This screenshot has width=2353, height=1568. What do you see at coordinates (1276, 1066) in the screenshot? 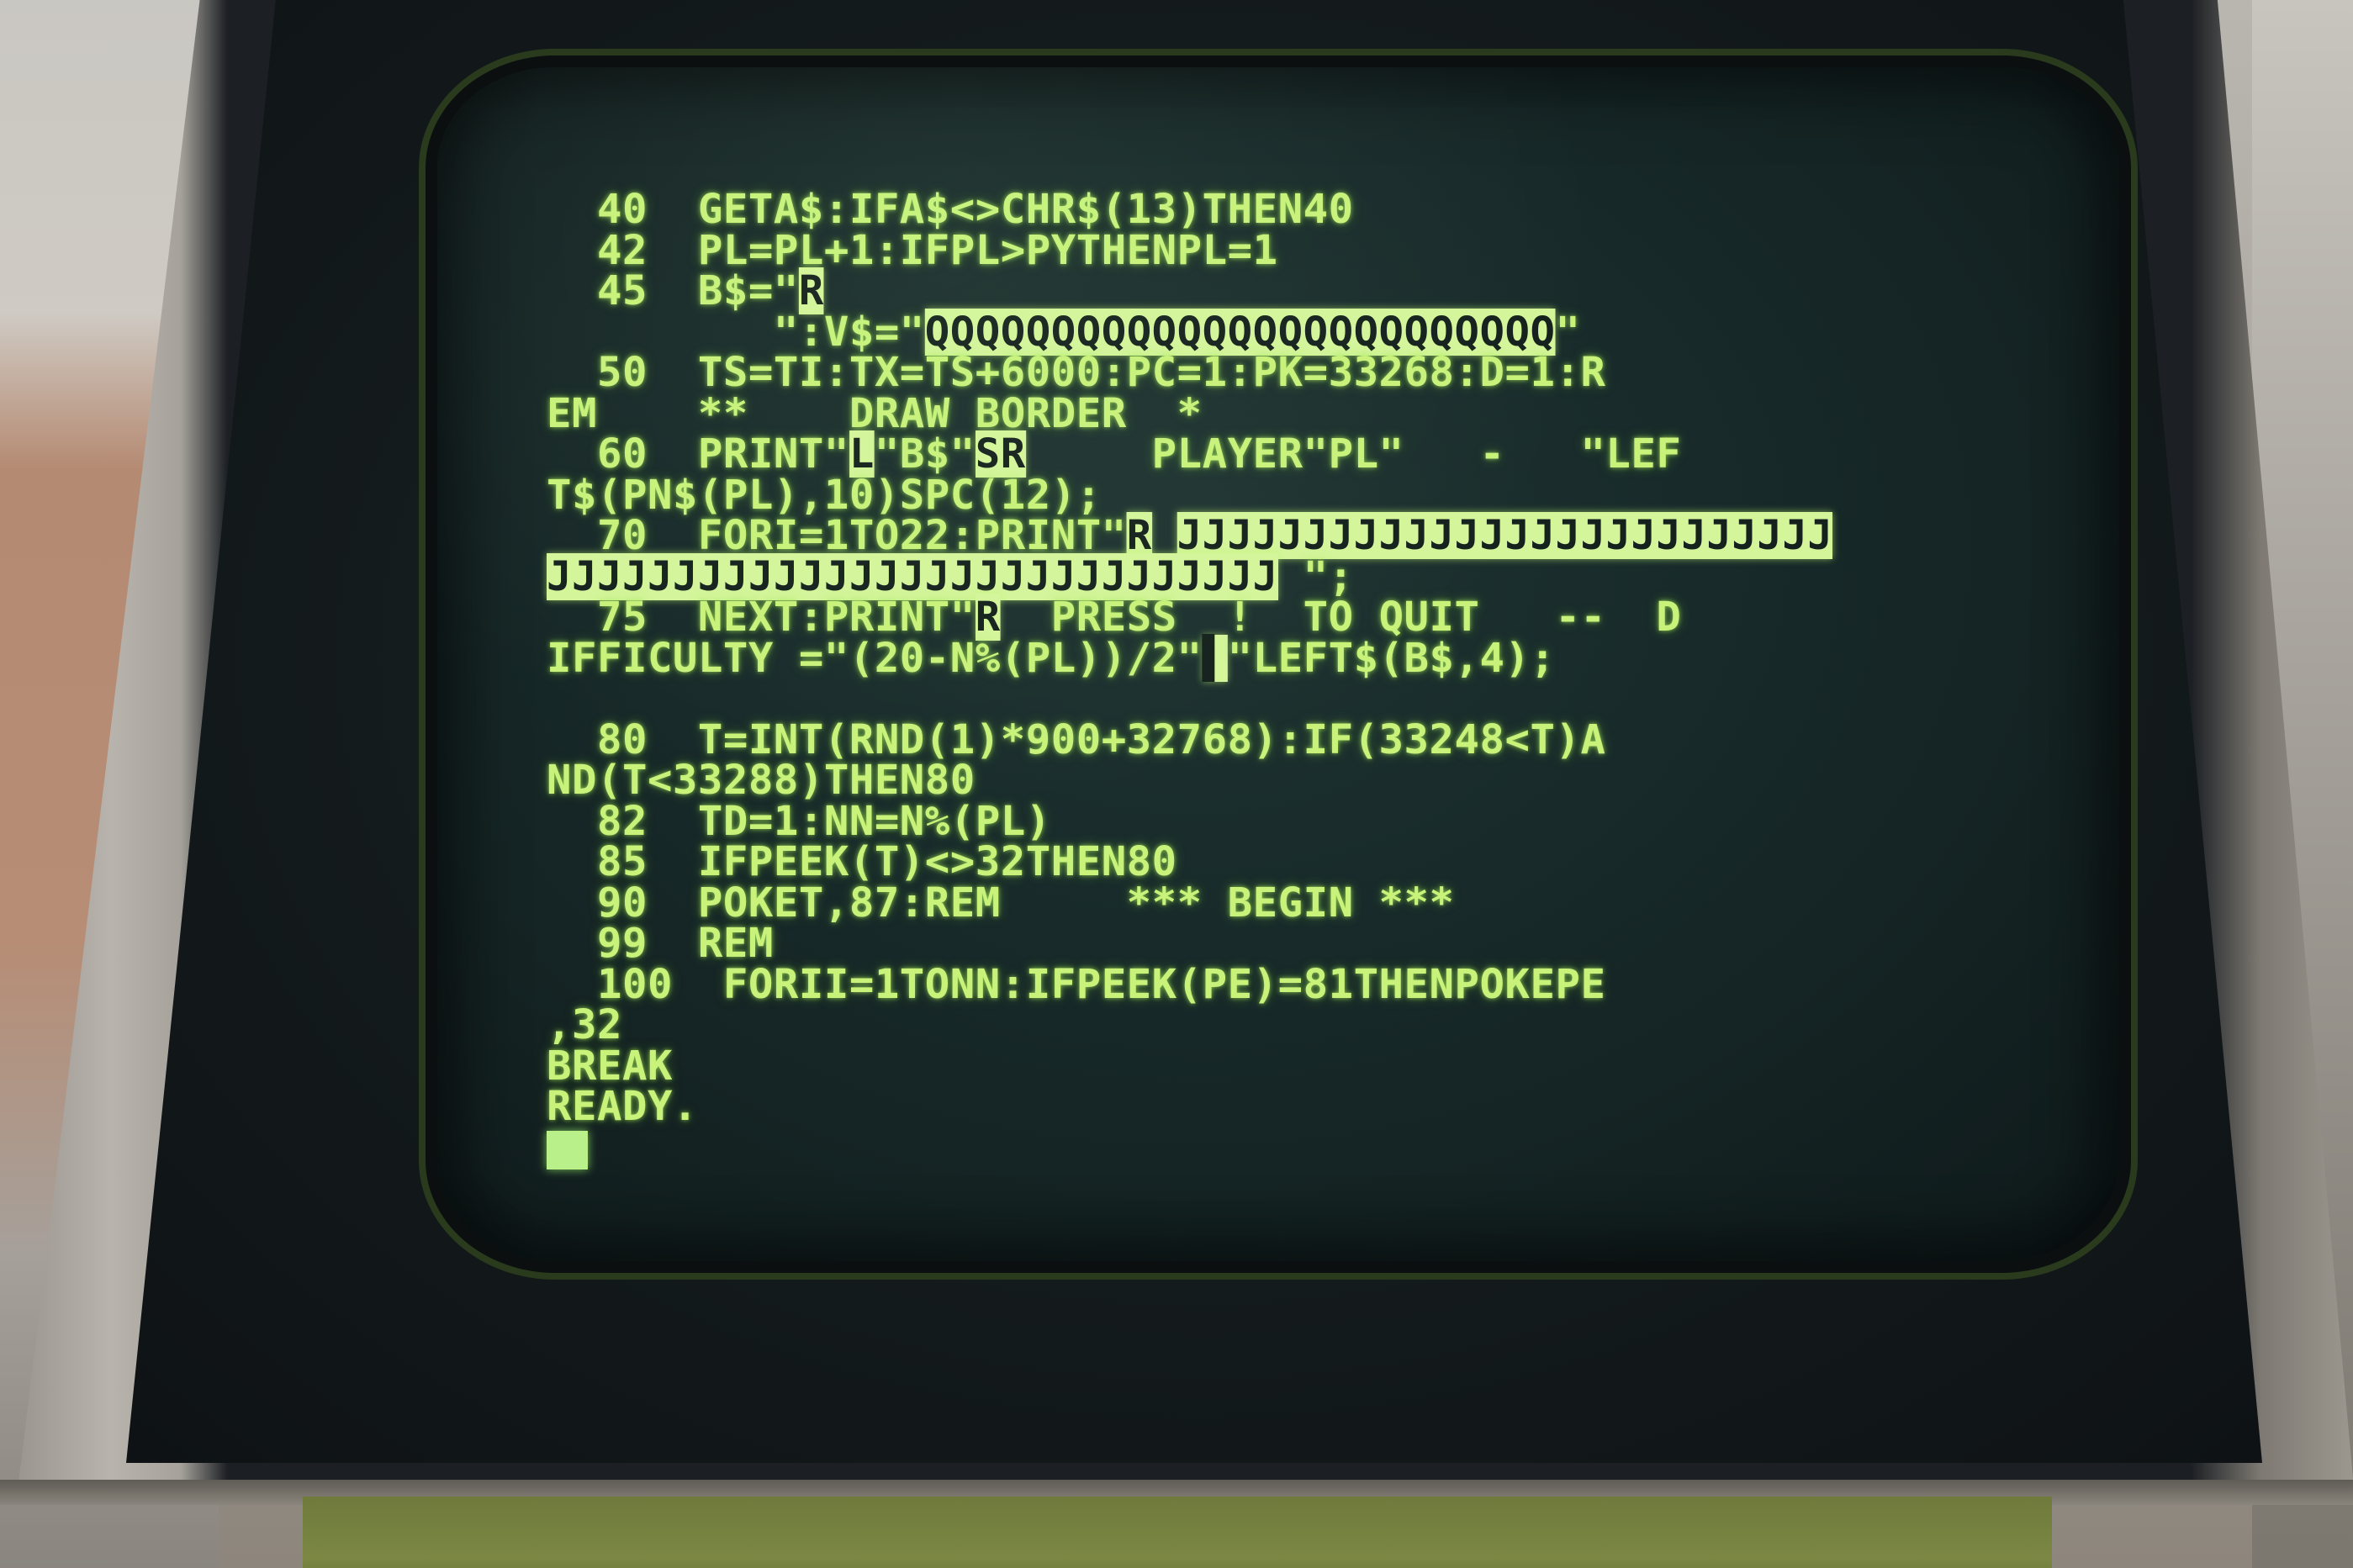
I see `terminal-line: BREAK` at bounding box center [1276, 1066].